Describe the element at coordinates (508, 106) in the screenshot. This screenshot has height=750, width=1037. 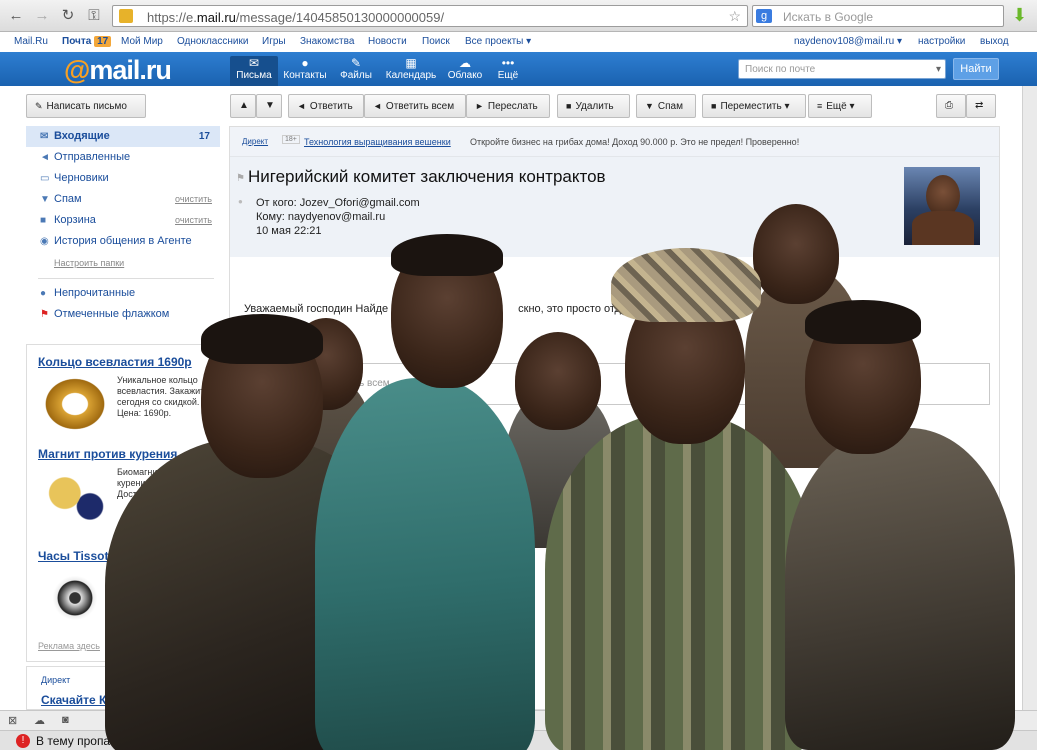
I see `forward-button: ► Переслать` at that location.